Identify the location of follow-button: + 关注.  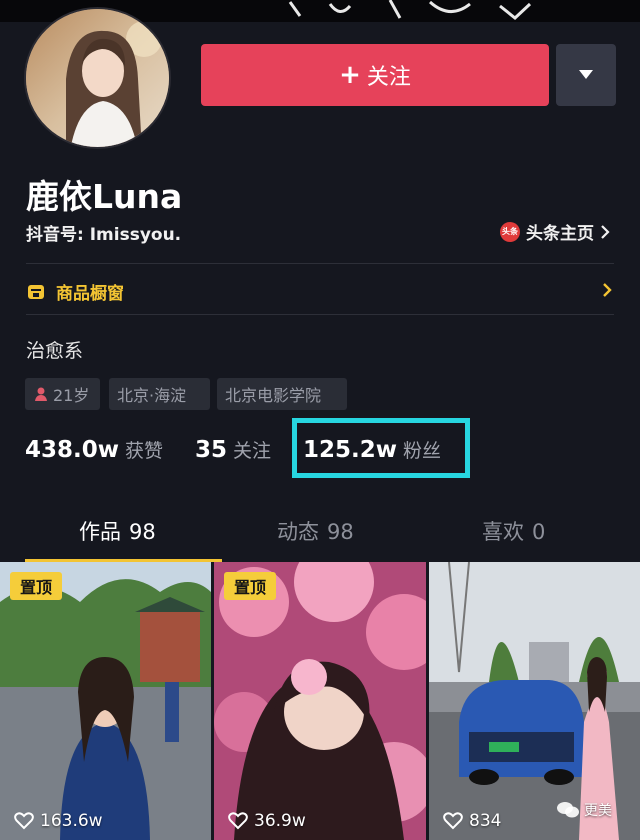
(375, 75).